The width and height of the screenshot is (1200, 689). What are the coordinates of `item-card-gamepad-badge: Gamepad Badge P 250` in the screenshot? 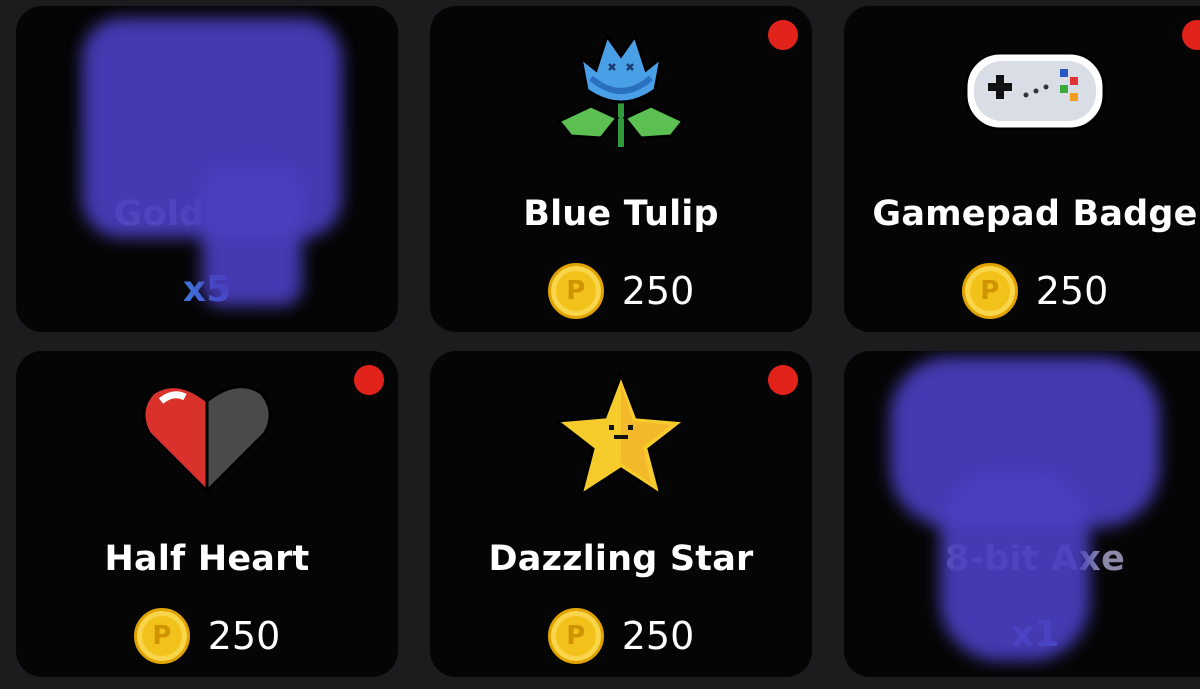 It's located at (1022, 169).